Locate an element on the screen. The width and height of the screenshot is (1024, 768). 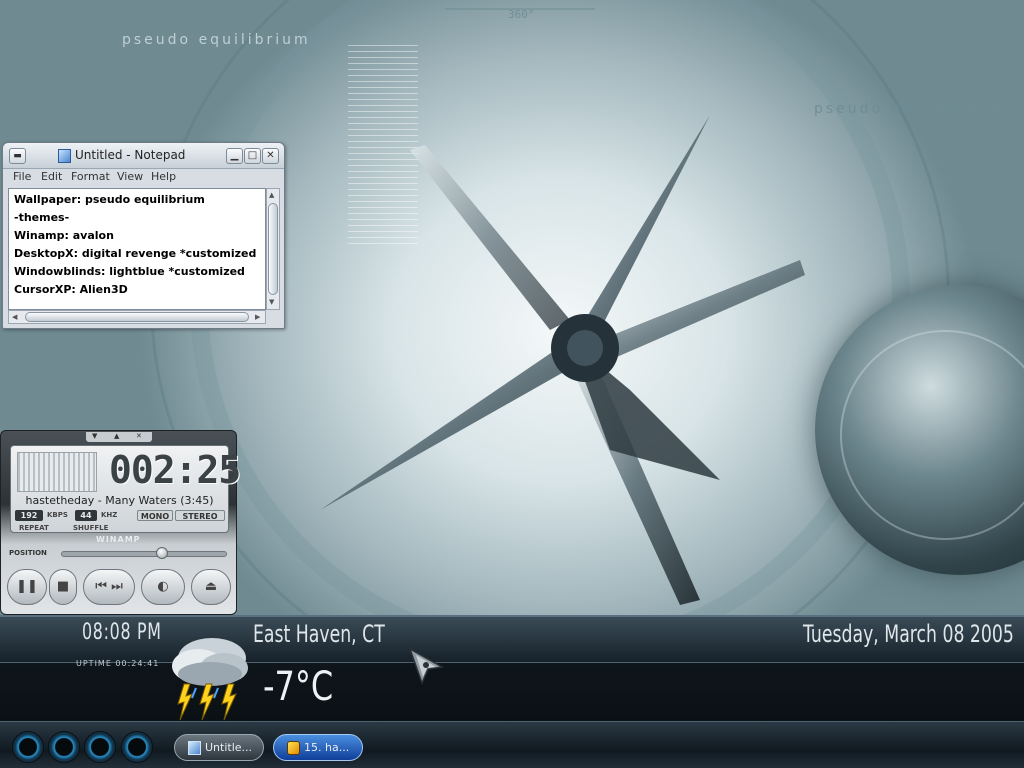
prev-next-buttons: ⏮ ⏭ is located at coordinates (109, 587).